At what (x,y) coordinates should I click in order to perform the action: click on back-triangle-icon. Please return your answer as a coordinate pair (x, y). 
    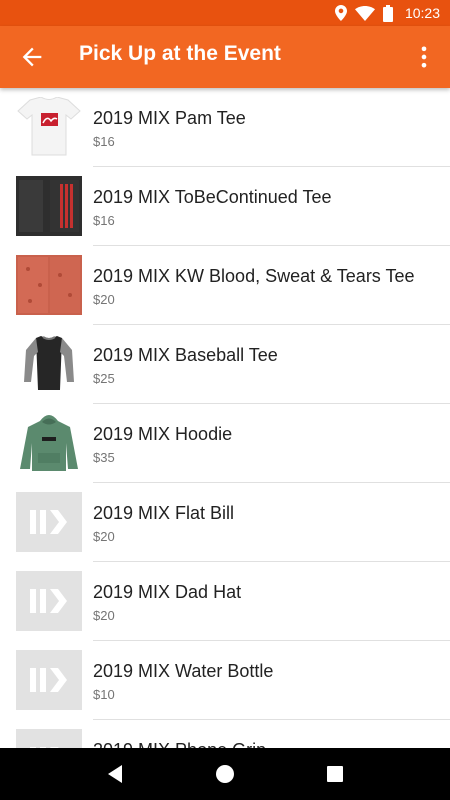
    Looking at the image, I should click on (115, 774).